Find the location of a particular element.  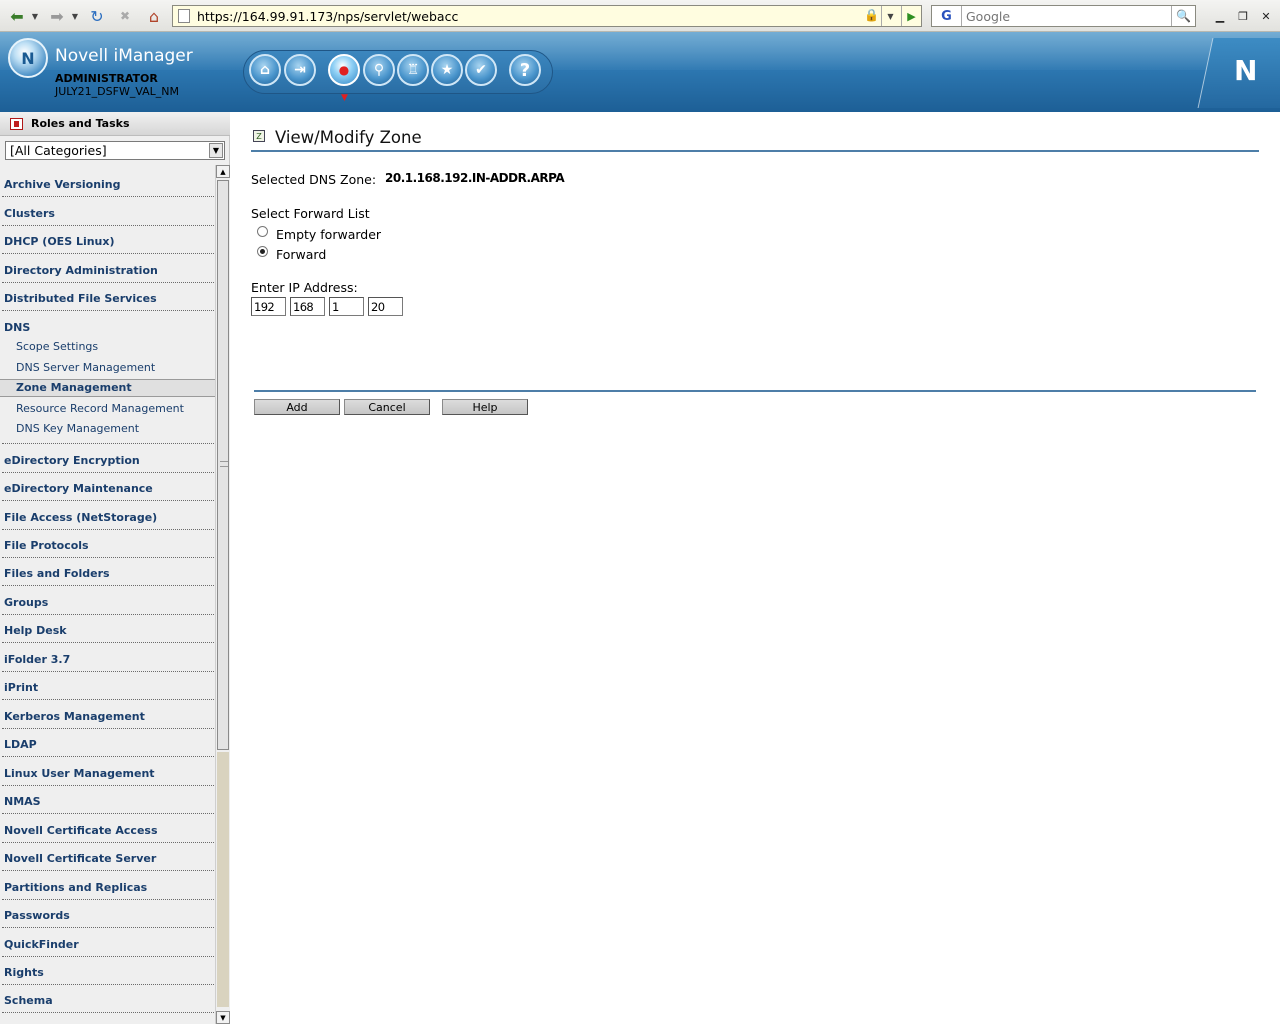

category-novell-certificate-access: Novell Certificate Access is located at coordinates (107, 834).